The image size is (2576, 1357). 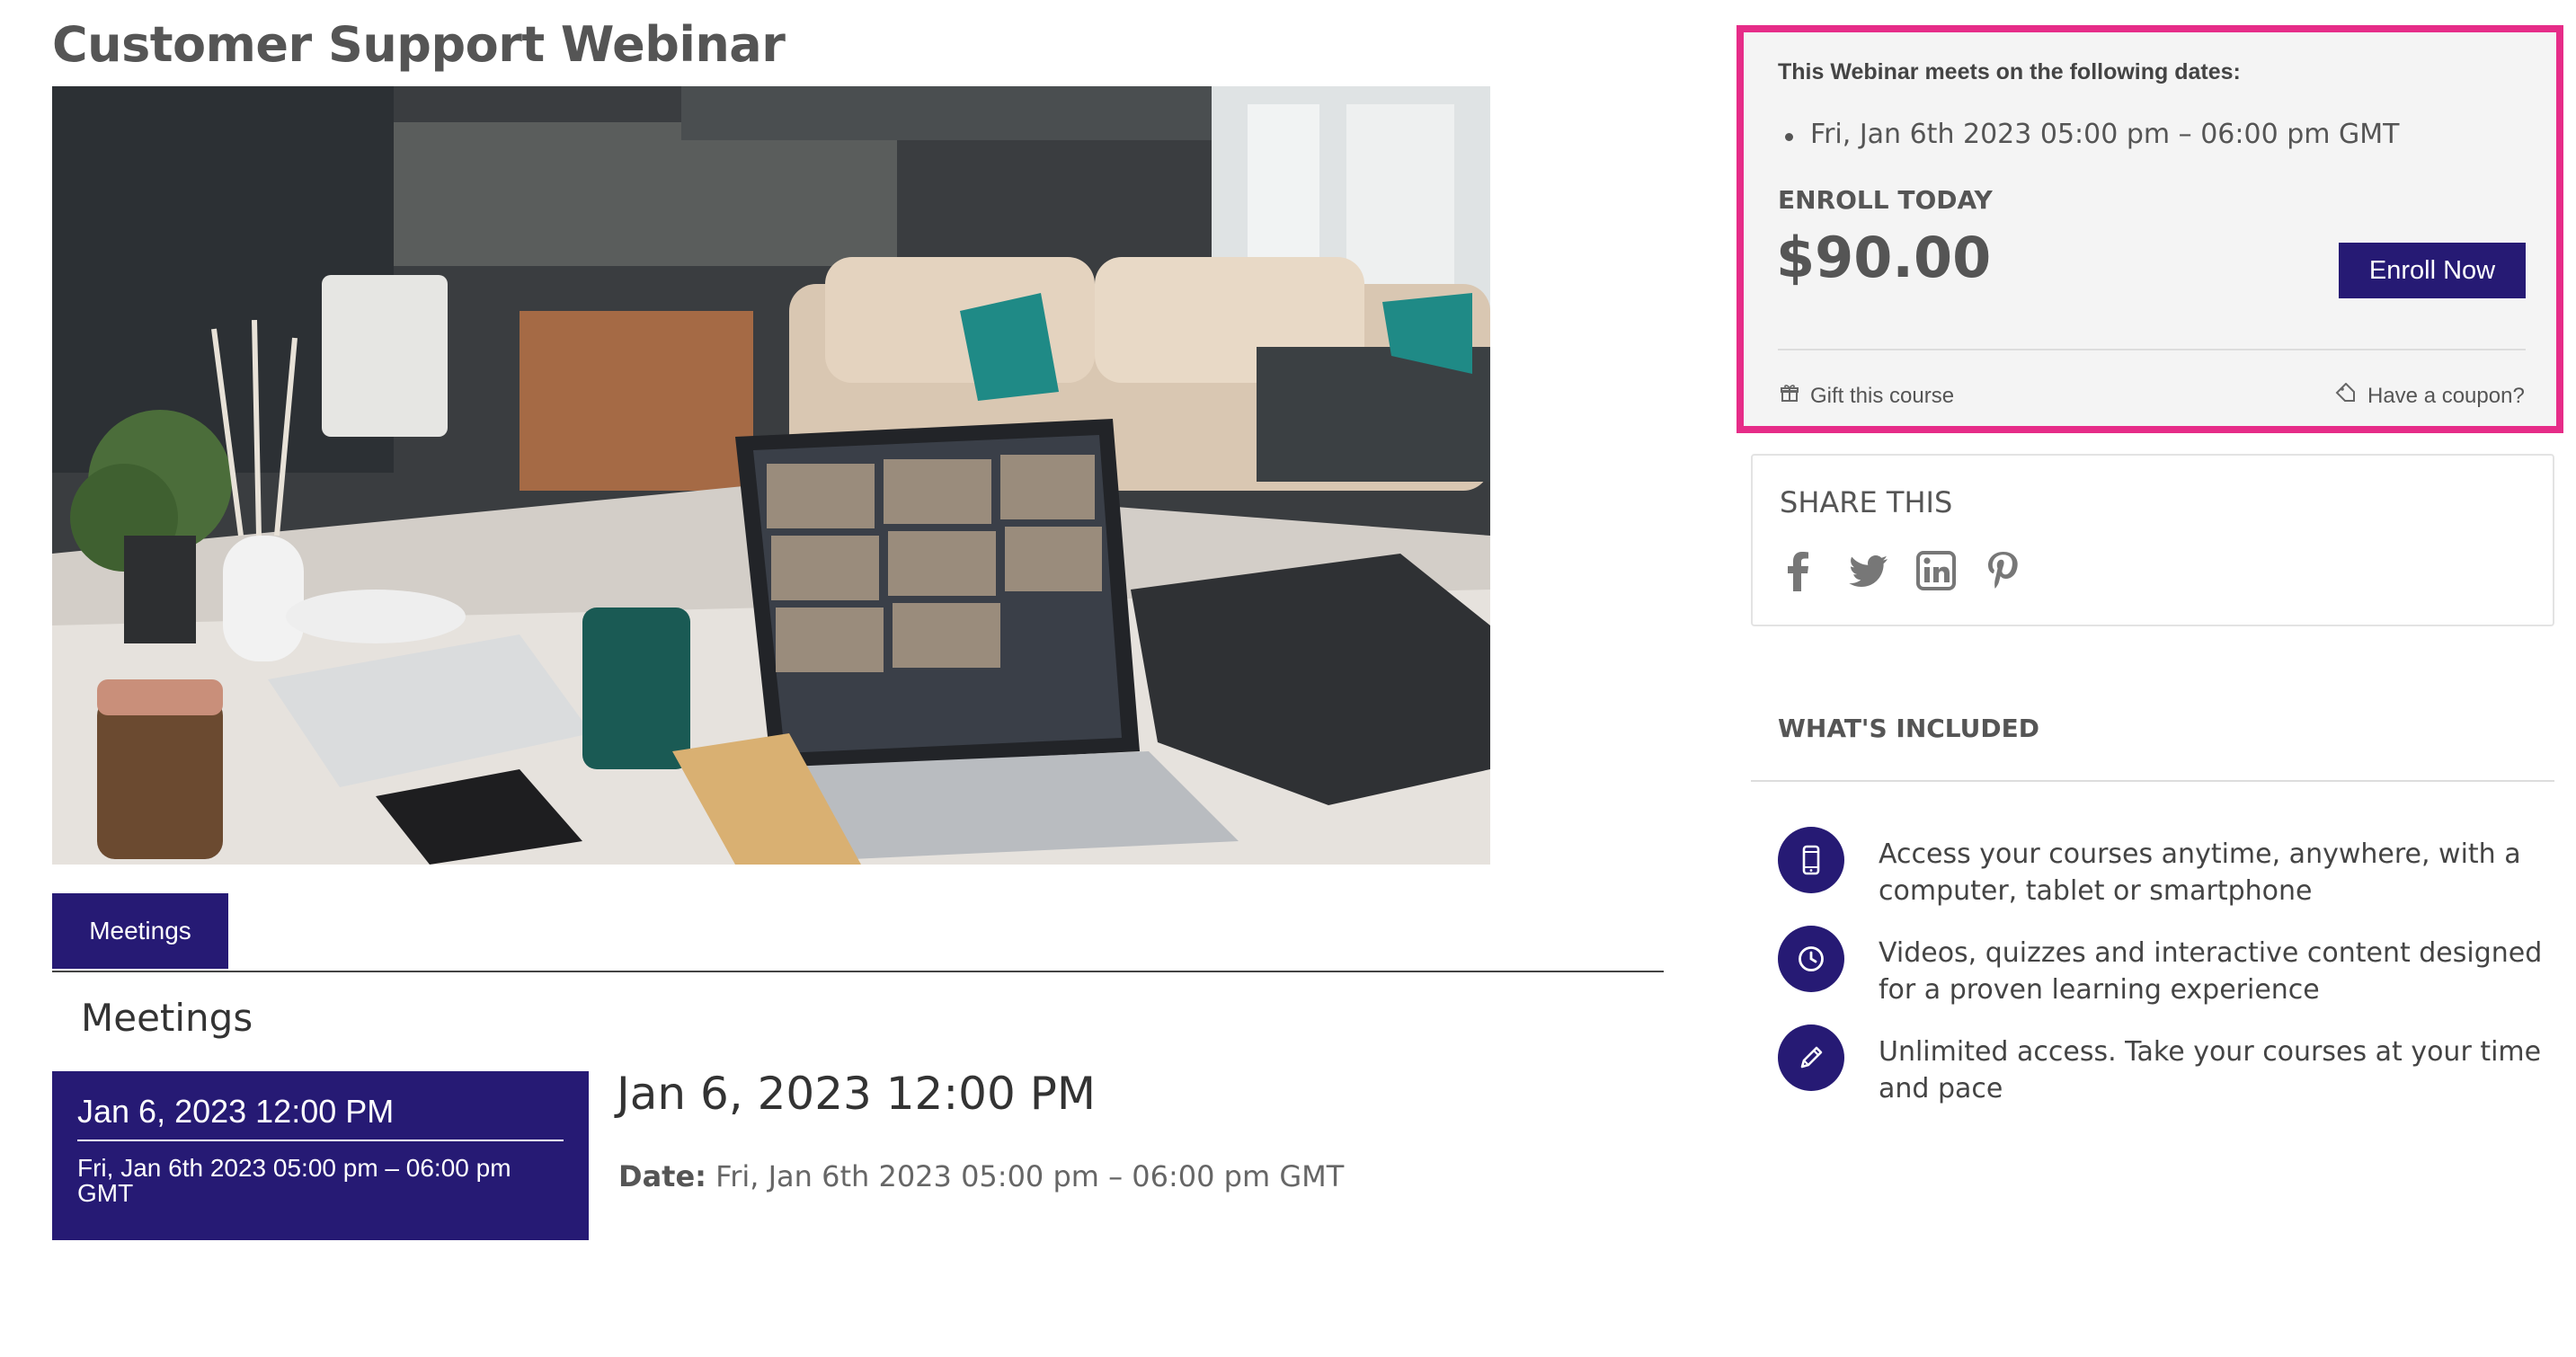 What do you see at coordinates (1884, 257) in the screenshot?
I see `course-price: $90.00` at bounding box center [1884, 257].